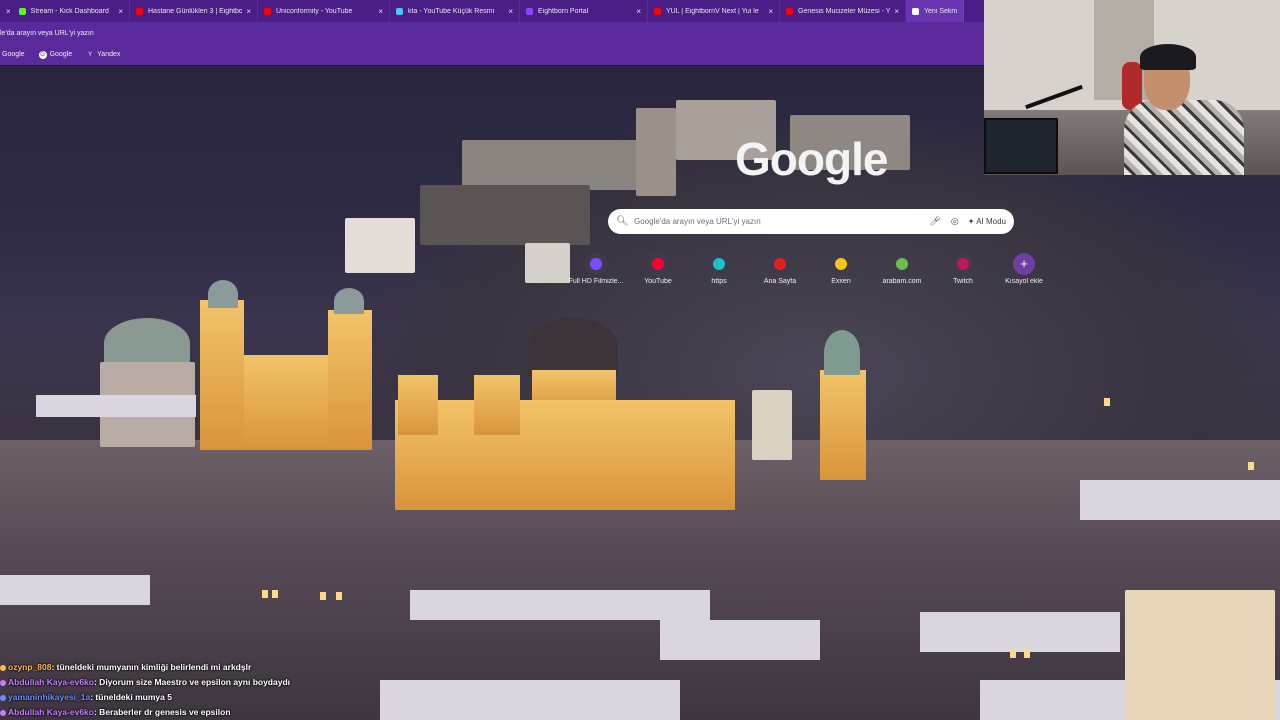 The width and height of the screenshot is (1280, 720). Describe the element at coordinates (955, 221) in the screenshot. I see `google-lens-icon: ◎` at that location.